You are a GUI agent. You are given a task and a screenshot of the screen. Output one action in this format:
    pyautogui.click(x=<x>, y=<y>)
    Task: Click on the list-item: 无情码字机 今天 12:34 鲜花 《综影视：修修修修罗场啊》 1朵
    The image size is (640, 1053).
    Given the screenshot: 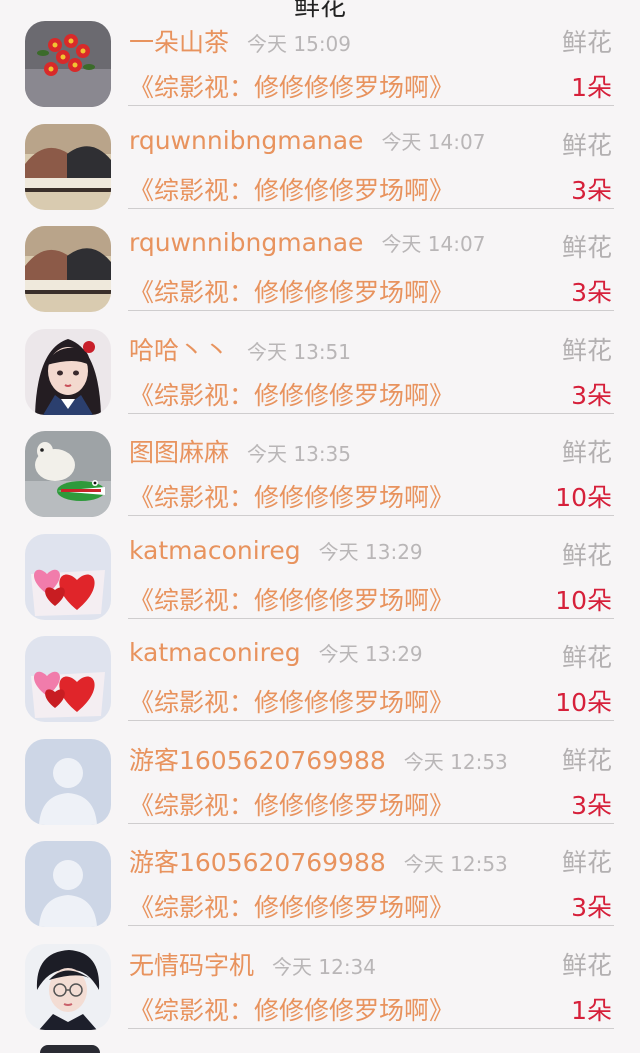 What is the action you would take?
    pyautogui.click(x=320, y=994)
    